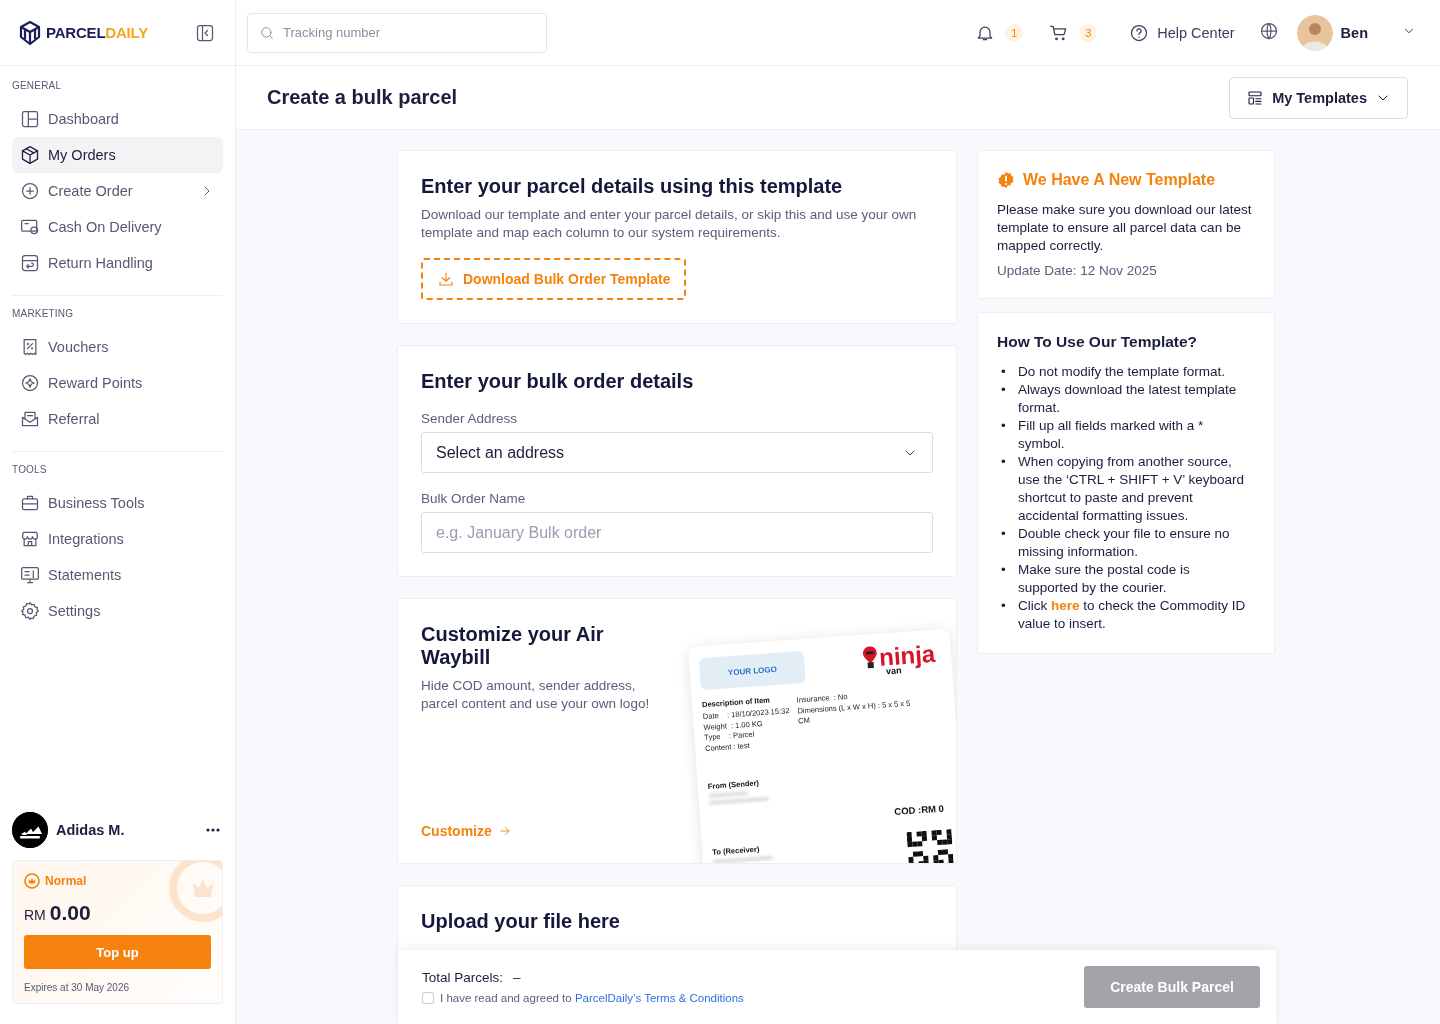  What do you see at coordinates (463, 977) in the screenshot?
I see `total-parcels-label: Total Parcels:` at bounding box center [463, 977].